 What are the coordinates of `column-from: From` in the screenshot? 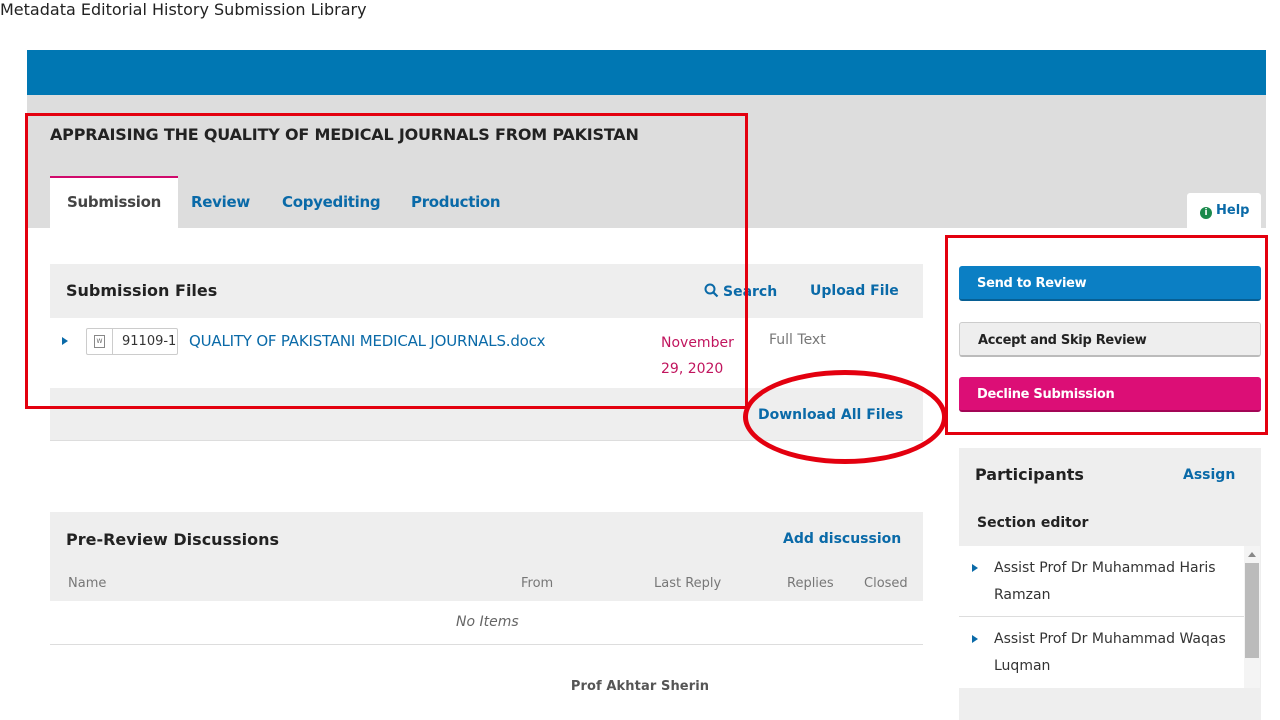 It's located at (537, 583).